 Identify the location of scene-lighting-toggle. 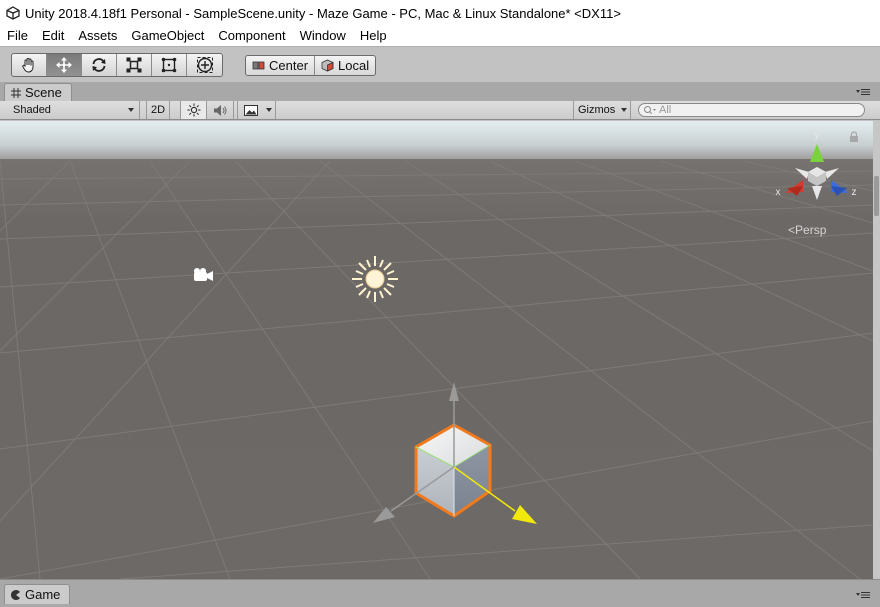
(193, 110).